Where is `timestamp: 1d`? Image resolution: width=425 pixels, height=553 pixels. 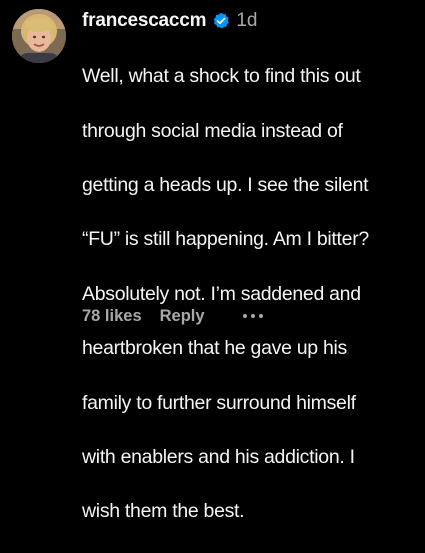
timestamp: 1d is located at coordinates (246, 21).